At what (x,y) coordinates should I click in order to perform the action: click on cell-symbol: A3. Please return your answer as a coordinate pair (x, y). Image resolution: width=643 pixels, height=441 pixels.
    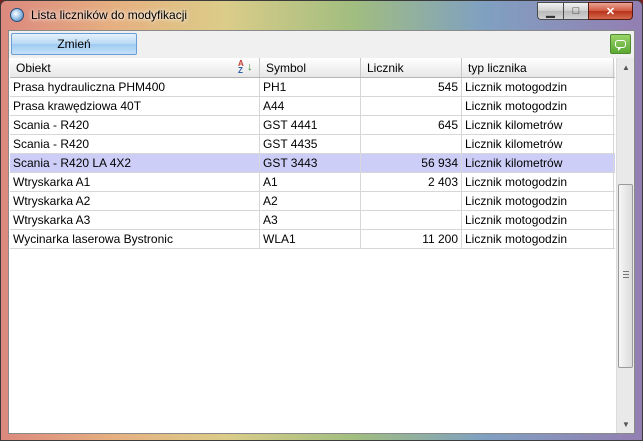
    Looking at the image, I should click on (310, 220).